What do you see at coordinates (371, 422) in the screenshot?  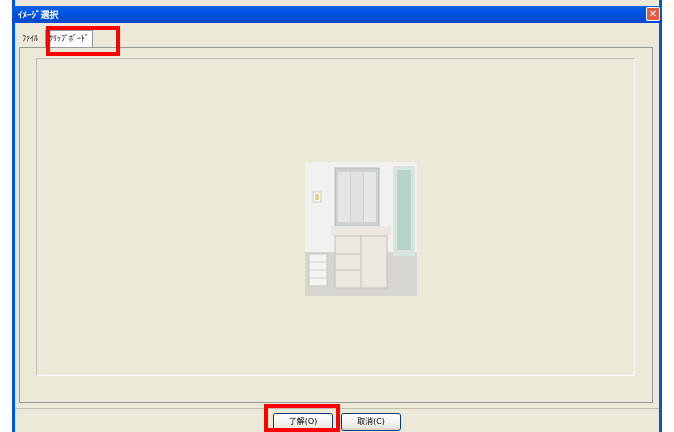 I see `cancel-button: 取消(C)` at bounding box center [371, 422].